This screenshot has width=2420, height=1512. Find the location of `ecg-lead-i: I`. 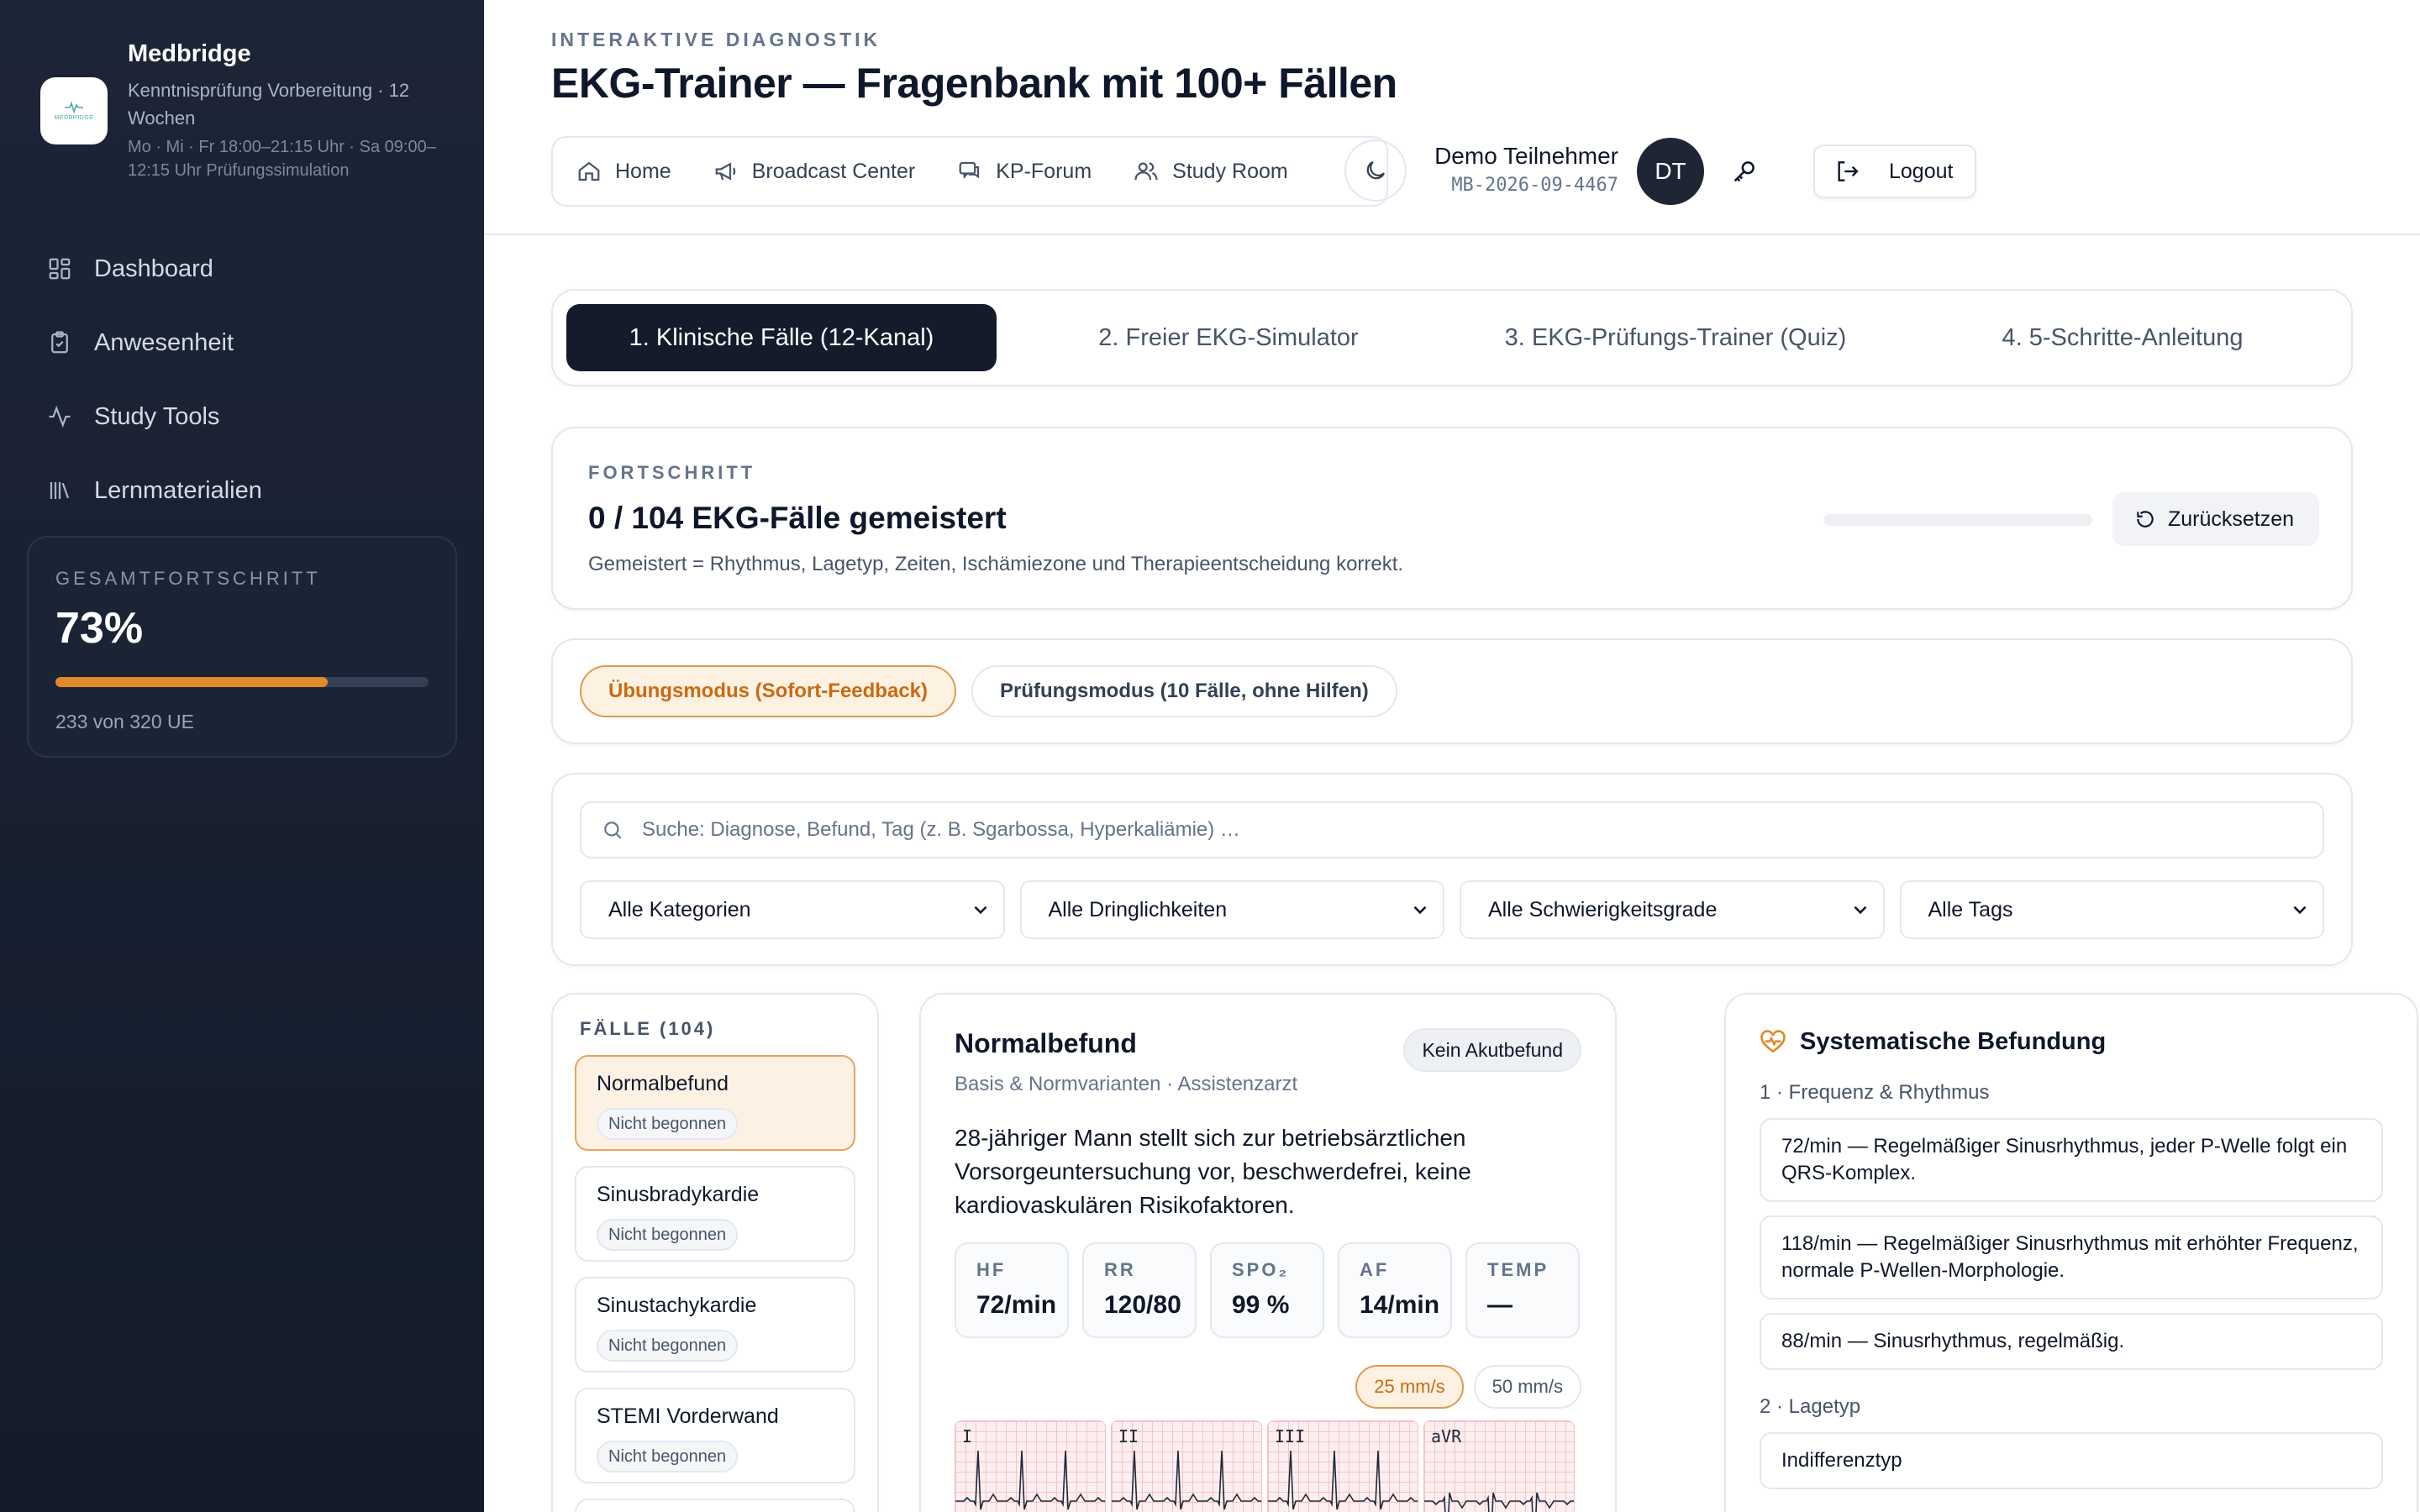

ecg-lead-i: I is located at coordinates (1030, 1466).